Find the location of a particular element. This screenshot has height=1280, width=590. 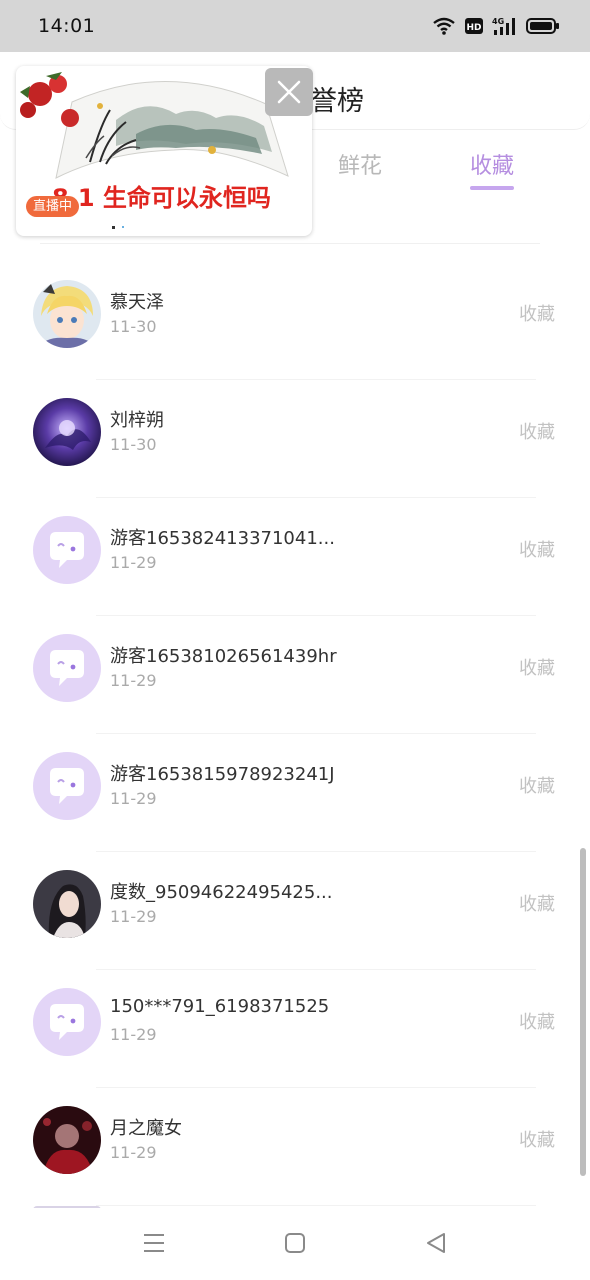

live-caption: 8.1 生命可以永恒吗 is located at coordinates (161, 198).